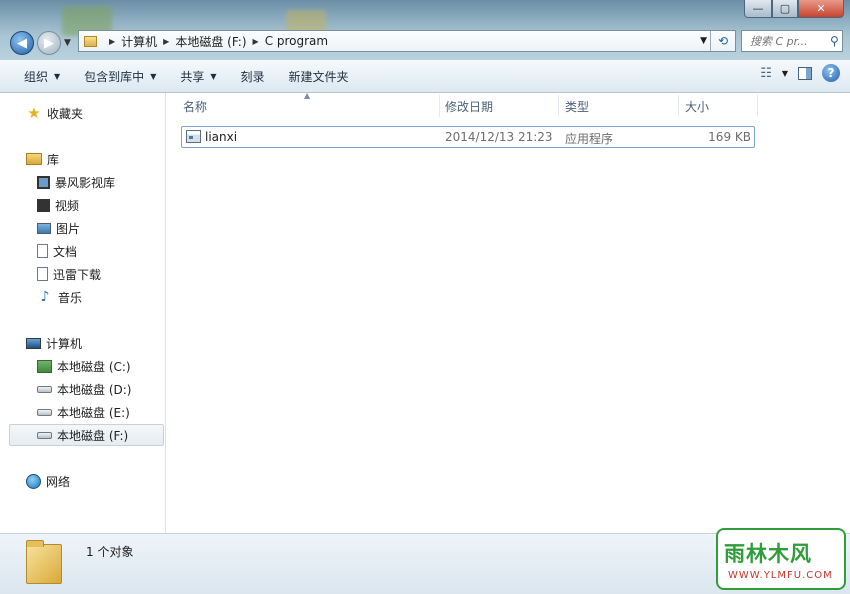  I want to click on sidebar-item-drive-d: 本地磁盘 (D:), so click(84, 389).